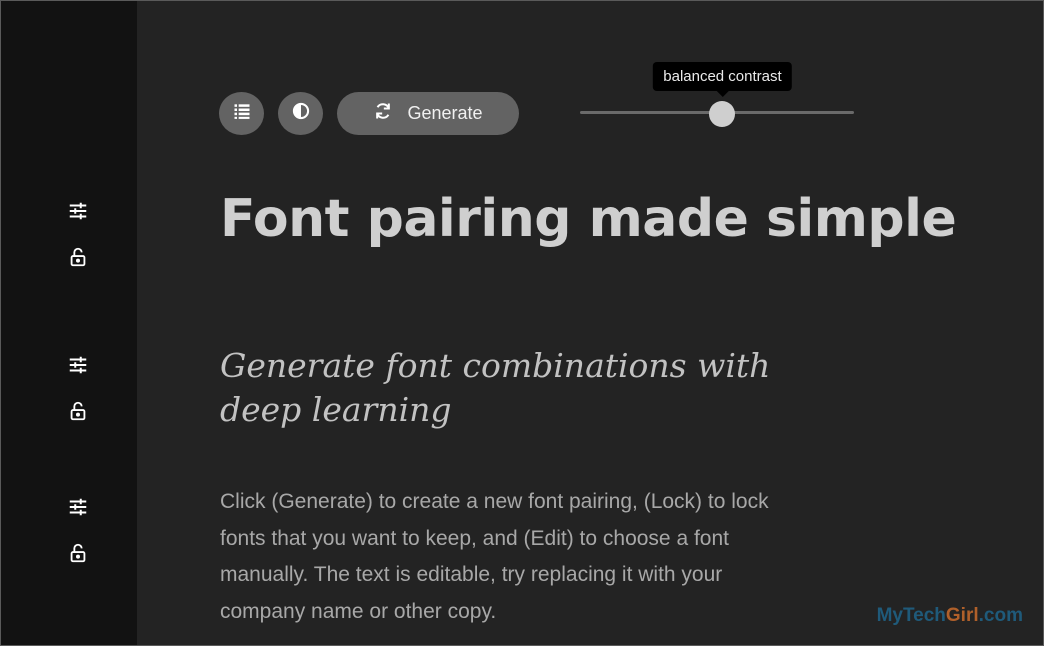 The image size is (1044, 646). I want to click on toolbar: Generate, so click(369, 113).